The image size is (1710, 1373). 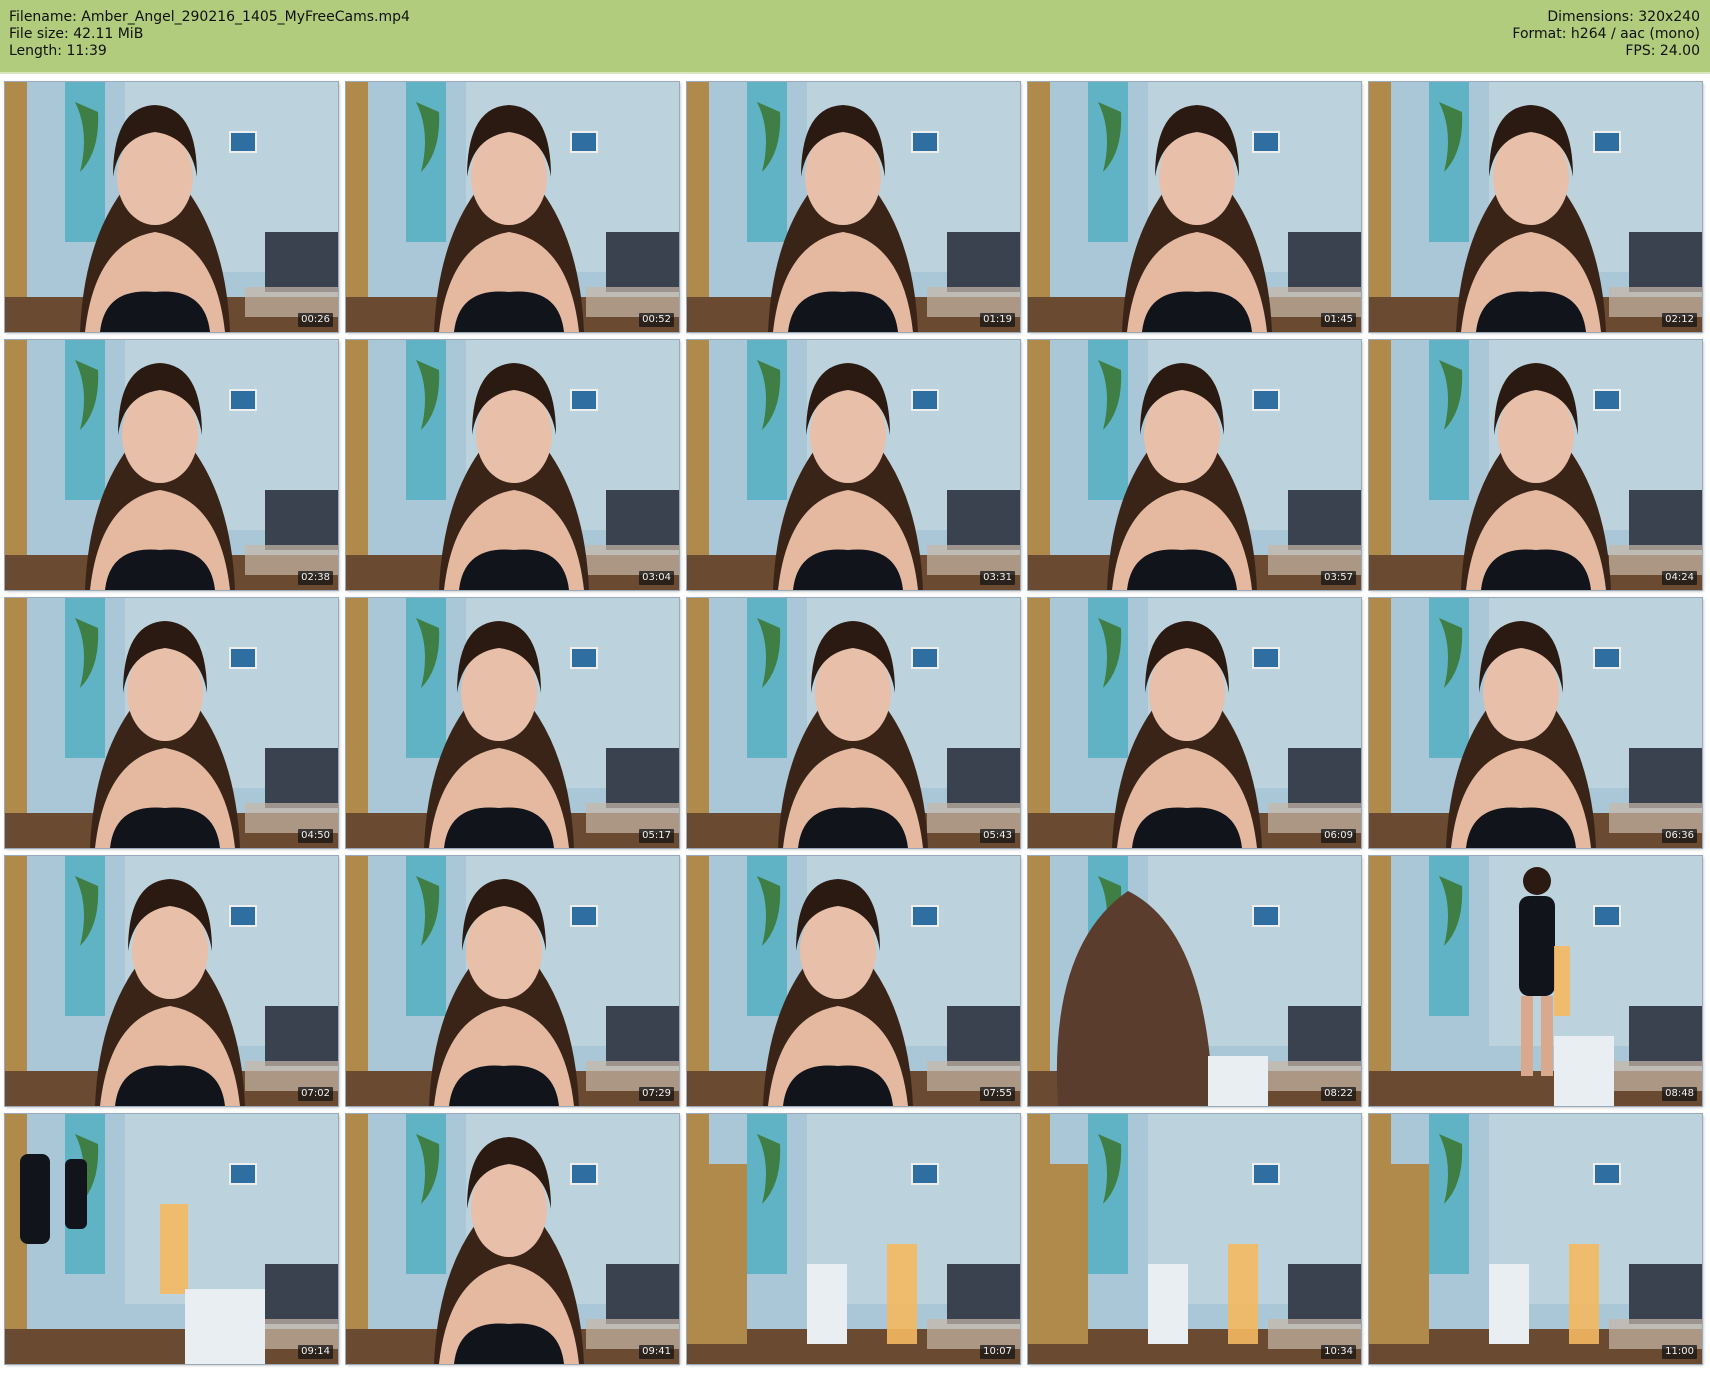 I want to click on frame-timestamp: 00:52, so click(x=656, y=320).